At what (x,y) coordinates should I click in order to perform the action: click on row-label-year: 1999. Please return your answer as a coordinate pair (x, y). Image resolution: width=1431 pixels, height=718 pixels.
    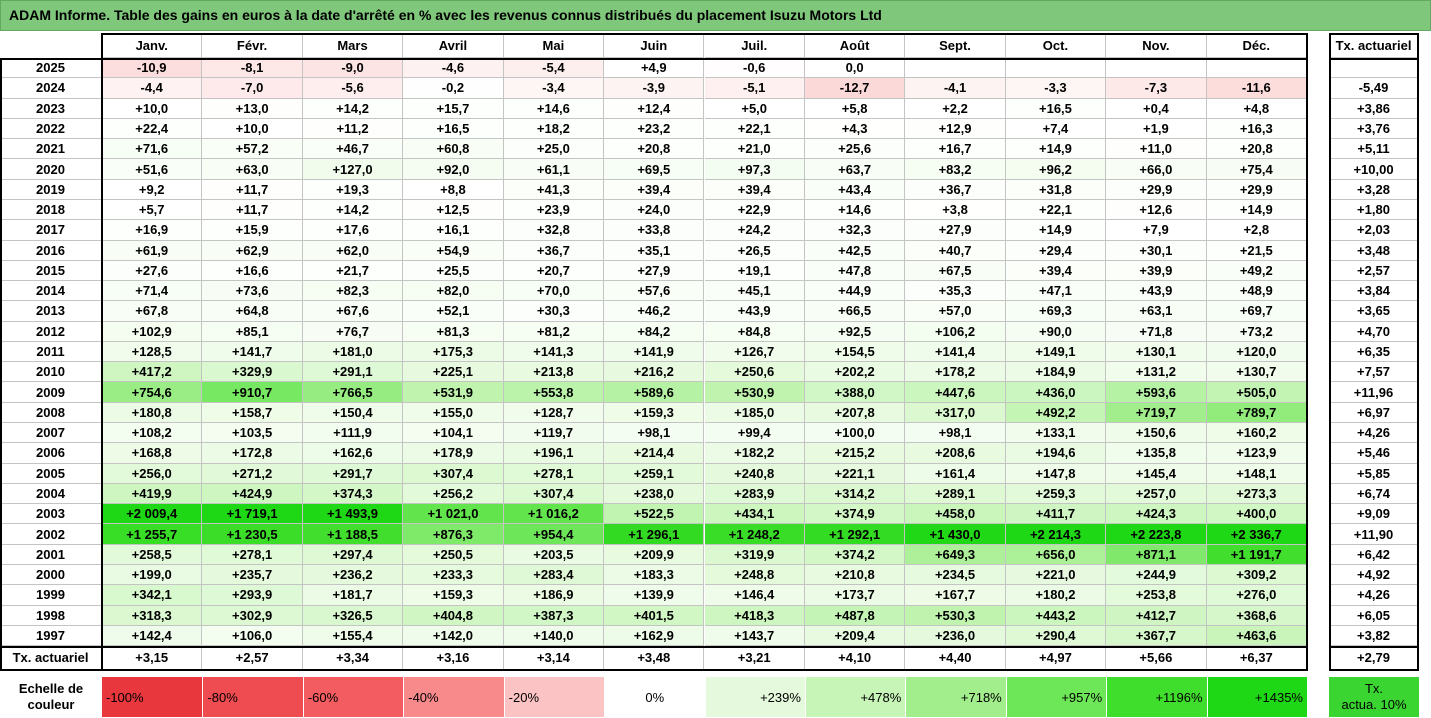
    Looking at the image, I should click on (51, 595).